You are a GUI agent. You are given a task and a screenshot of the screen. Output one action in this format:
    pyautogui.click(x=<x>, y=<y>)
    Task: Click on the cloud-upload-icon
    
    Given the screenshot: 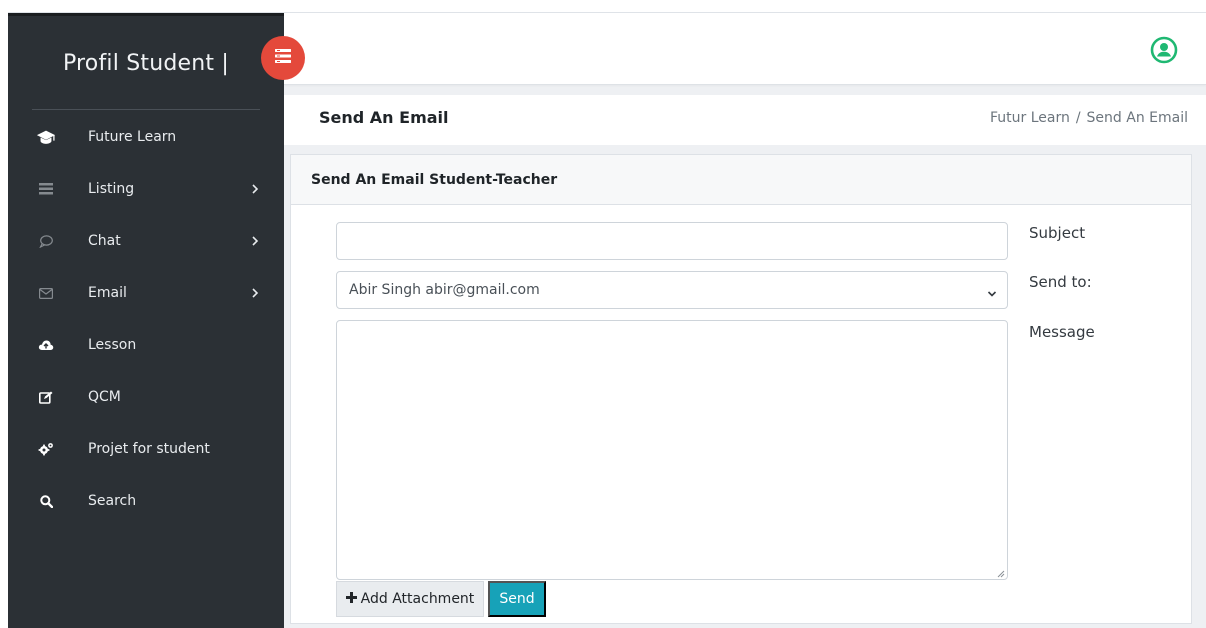 What is the action you would take?
    pyautogui.click(x=46, y=345)
    